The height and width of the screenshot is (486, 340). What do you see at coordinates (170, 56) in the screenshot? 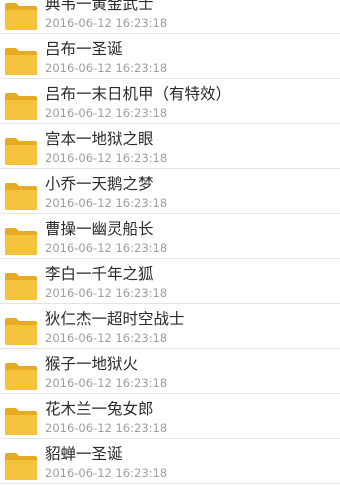
I see `list-item: 吕布一圣诞 2016-06-12 16:23:18` at bounding box center [170, 56].